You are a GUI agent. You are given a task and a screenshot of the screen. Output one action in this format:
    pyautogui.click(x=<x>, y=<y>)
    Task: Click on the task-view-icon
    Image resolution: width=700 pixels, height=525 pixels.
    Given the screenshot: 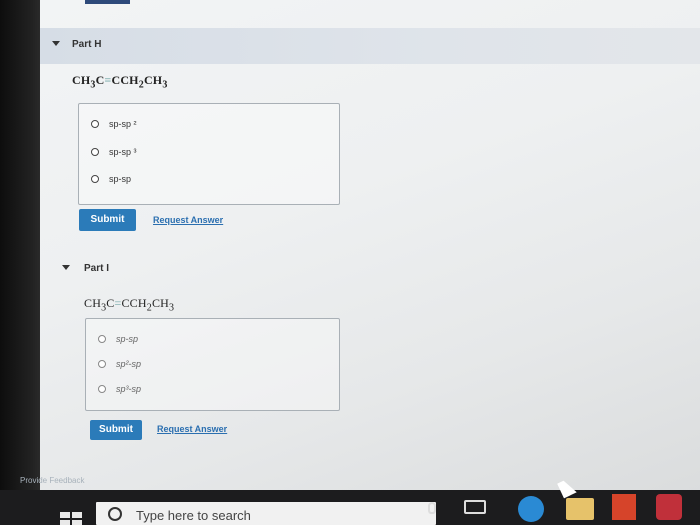 What is the action you would take?
    pyautogui.click(x=475, y=507)
    